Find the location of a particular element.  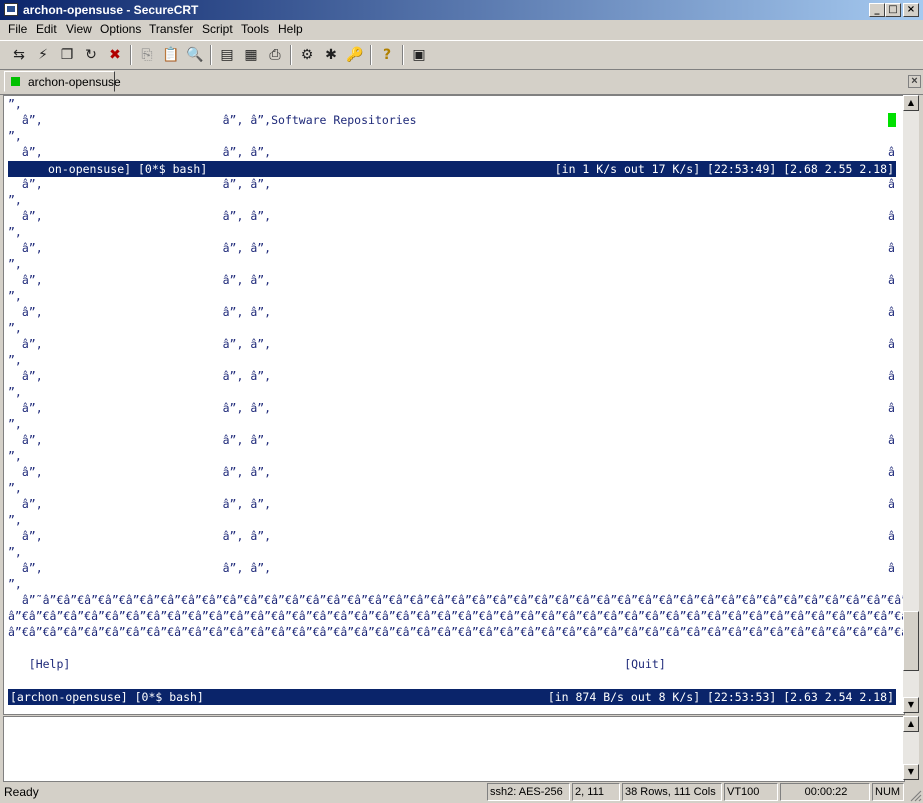

close-window-button: × is located at coordinates (911, 10).